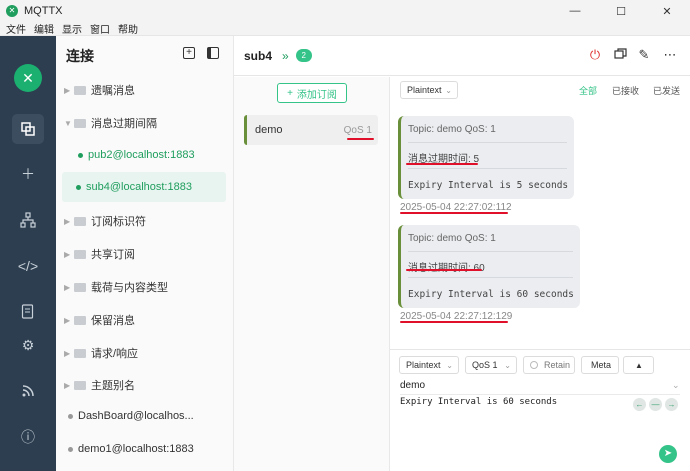 The width and height of the screenshot is (690, 471). Describe the element at coordinates (28, 78) in the screenshot. I see `mqttx-logo-icon: ✕` at that location.